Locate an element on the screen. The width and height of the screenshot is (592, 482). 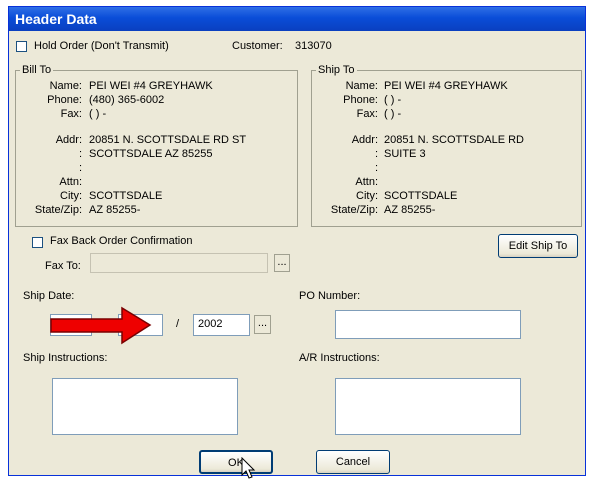
po-number-label: PO Number: is located at coordinates (330, 296).